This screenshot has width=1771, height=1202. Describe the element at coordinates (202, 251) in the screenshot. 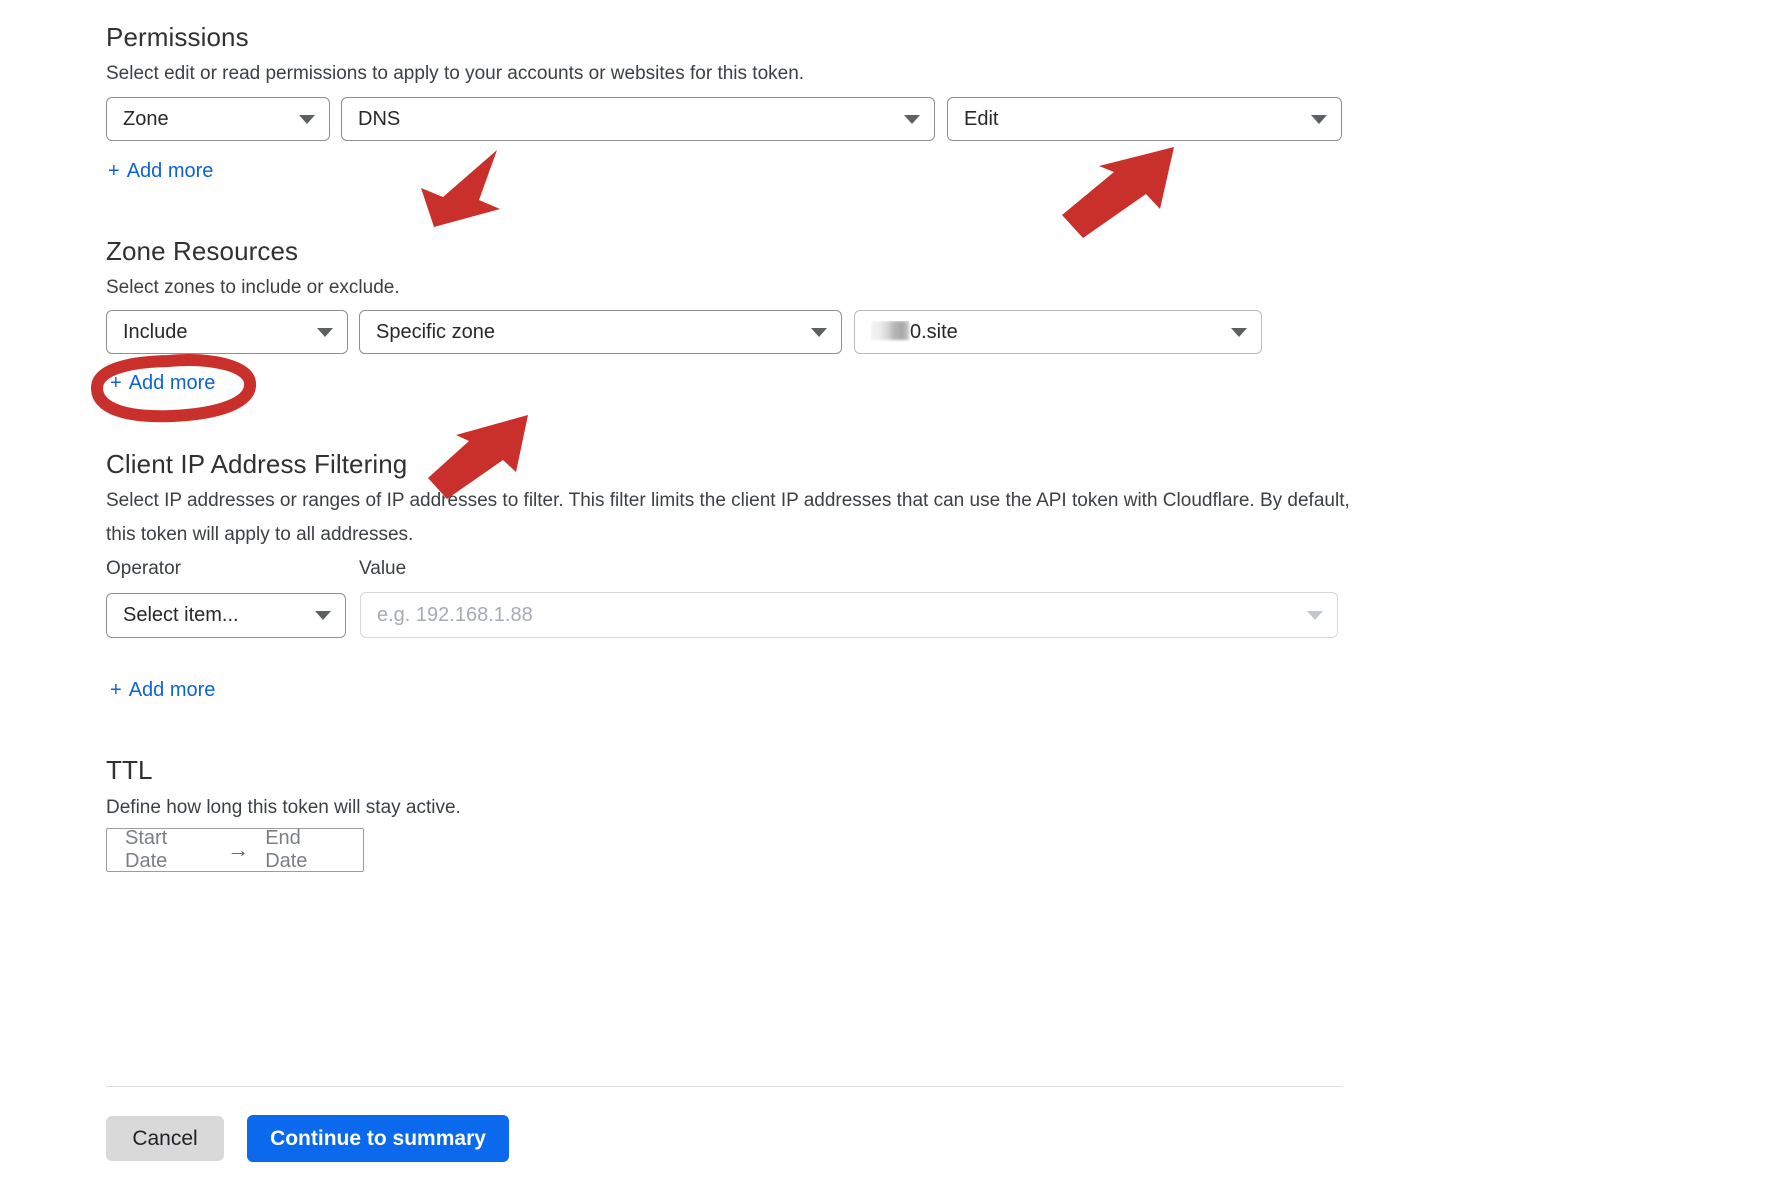

I see `zone-resources-section-title: Zone Resources` at that location.